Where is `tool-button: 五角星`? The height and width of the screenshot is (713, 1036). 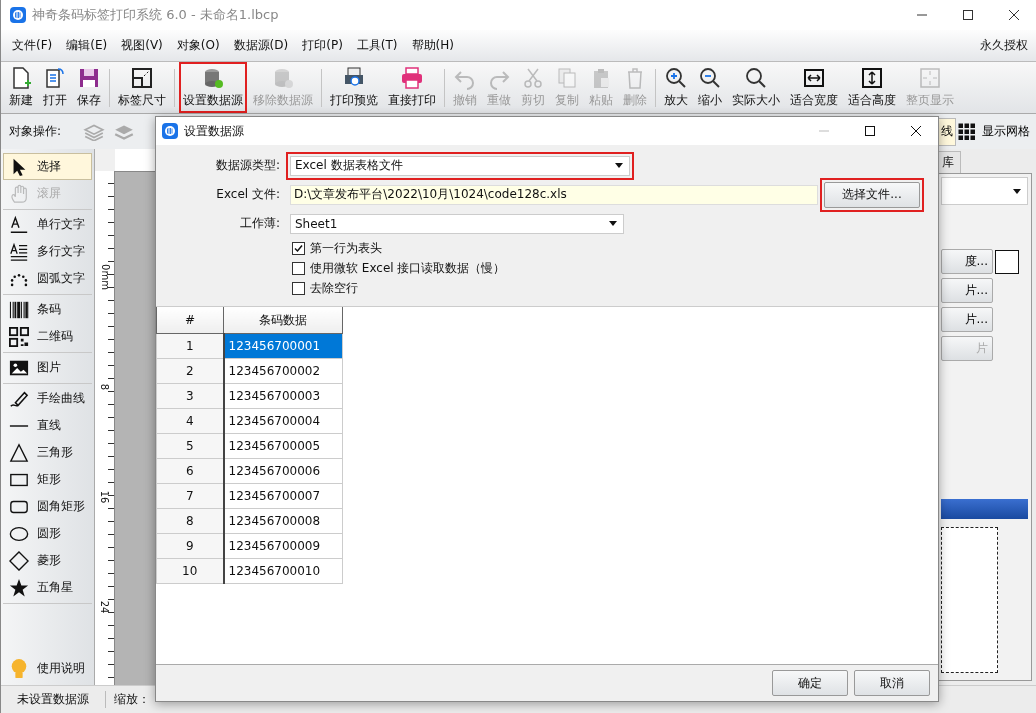
tool-button: 五角星 is located at coordinates (47, 587).